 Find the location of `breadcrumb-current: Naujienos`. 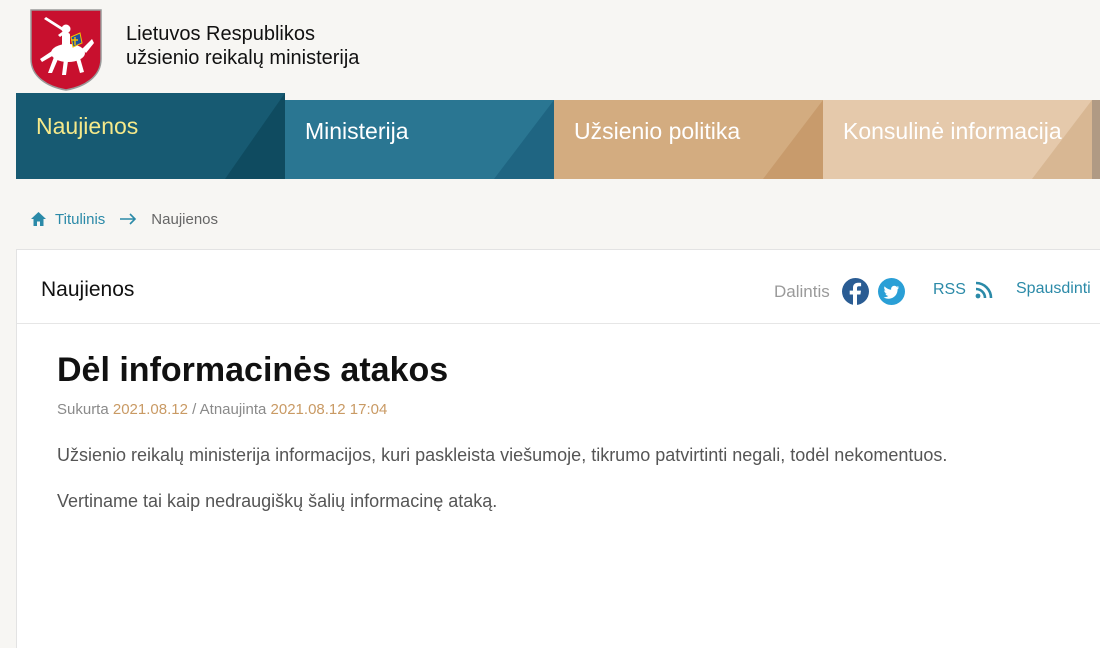

breadcrumb-current: Naujienos is located at coordinates (185, 219).